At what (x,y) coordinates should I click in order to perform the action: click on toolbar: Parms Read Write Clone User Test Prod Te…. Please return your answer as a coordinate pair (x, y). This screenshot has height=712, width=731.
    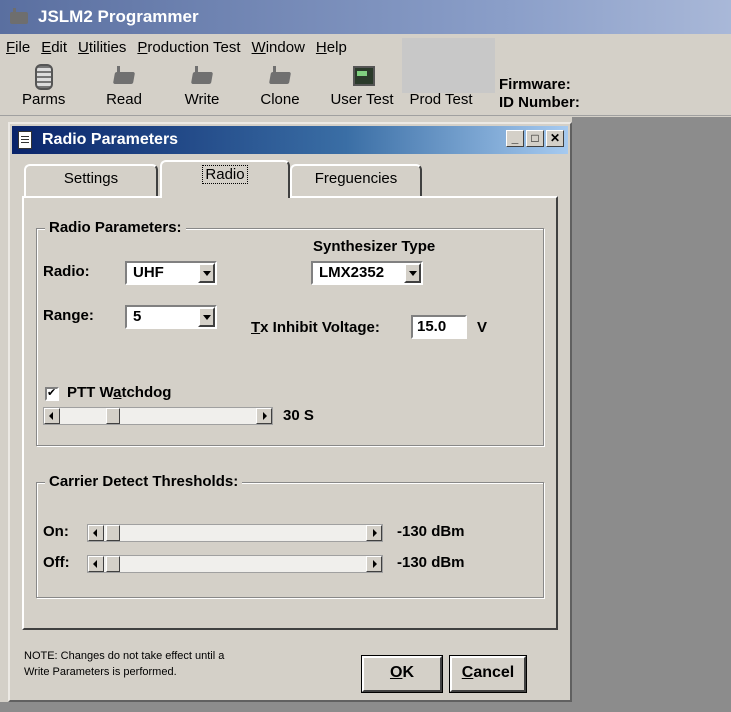
    Looking at the image, I should click on (365, 88).